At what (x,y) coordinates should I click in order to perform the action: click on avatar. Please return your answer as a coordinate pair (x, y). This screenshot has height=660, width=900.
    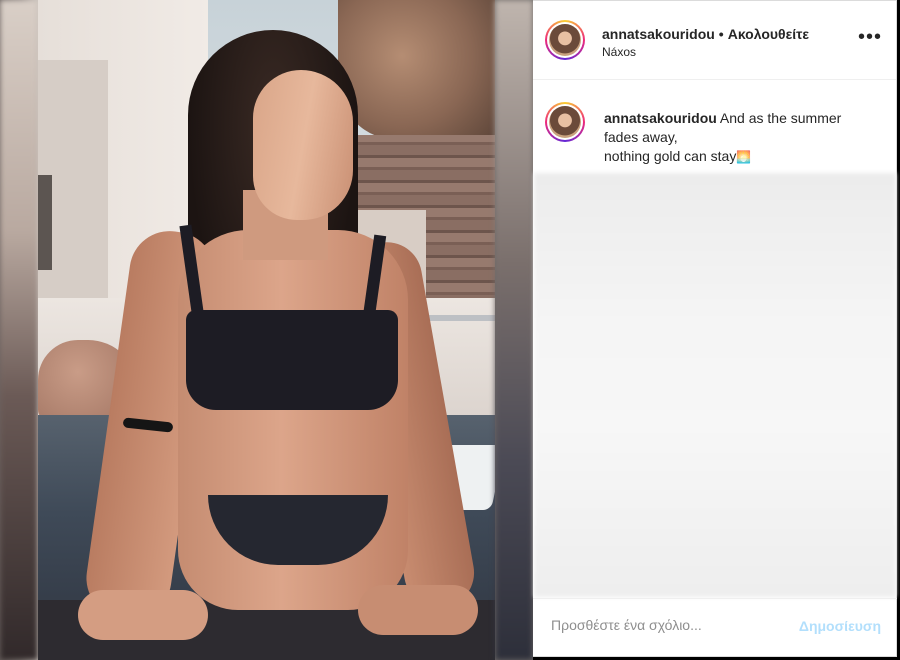
    Looking at the image, I should click on (565, 40).